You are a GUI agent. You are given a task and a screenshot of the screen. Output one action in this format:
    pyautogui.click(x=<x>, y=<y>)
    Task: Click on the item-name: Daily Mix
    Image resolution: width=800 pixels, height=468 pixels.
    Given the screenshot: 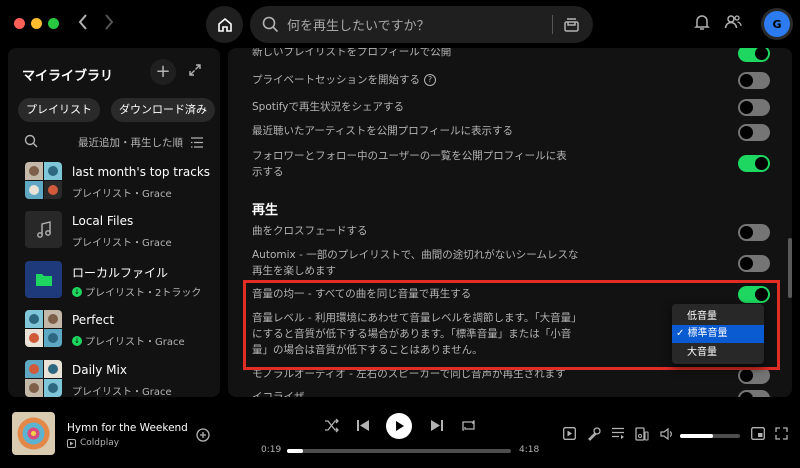 What is the action you would take?
    pyautogui.click(x=99, y=370)
    